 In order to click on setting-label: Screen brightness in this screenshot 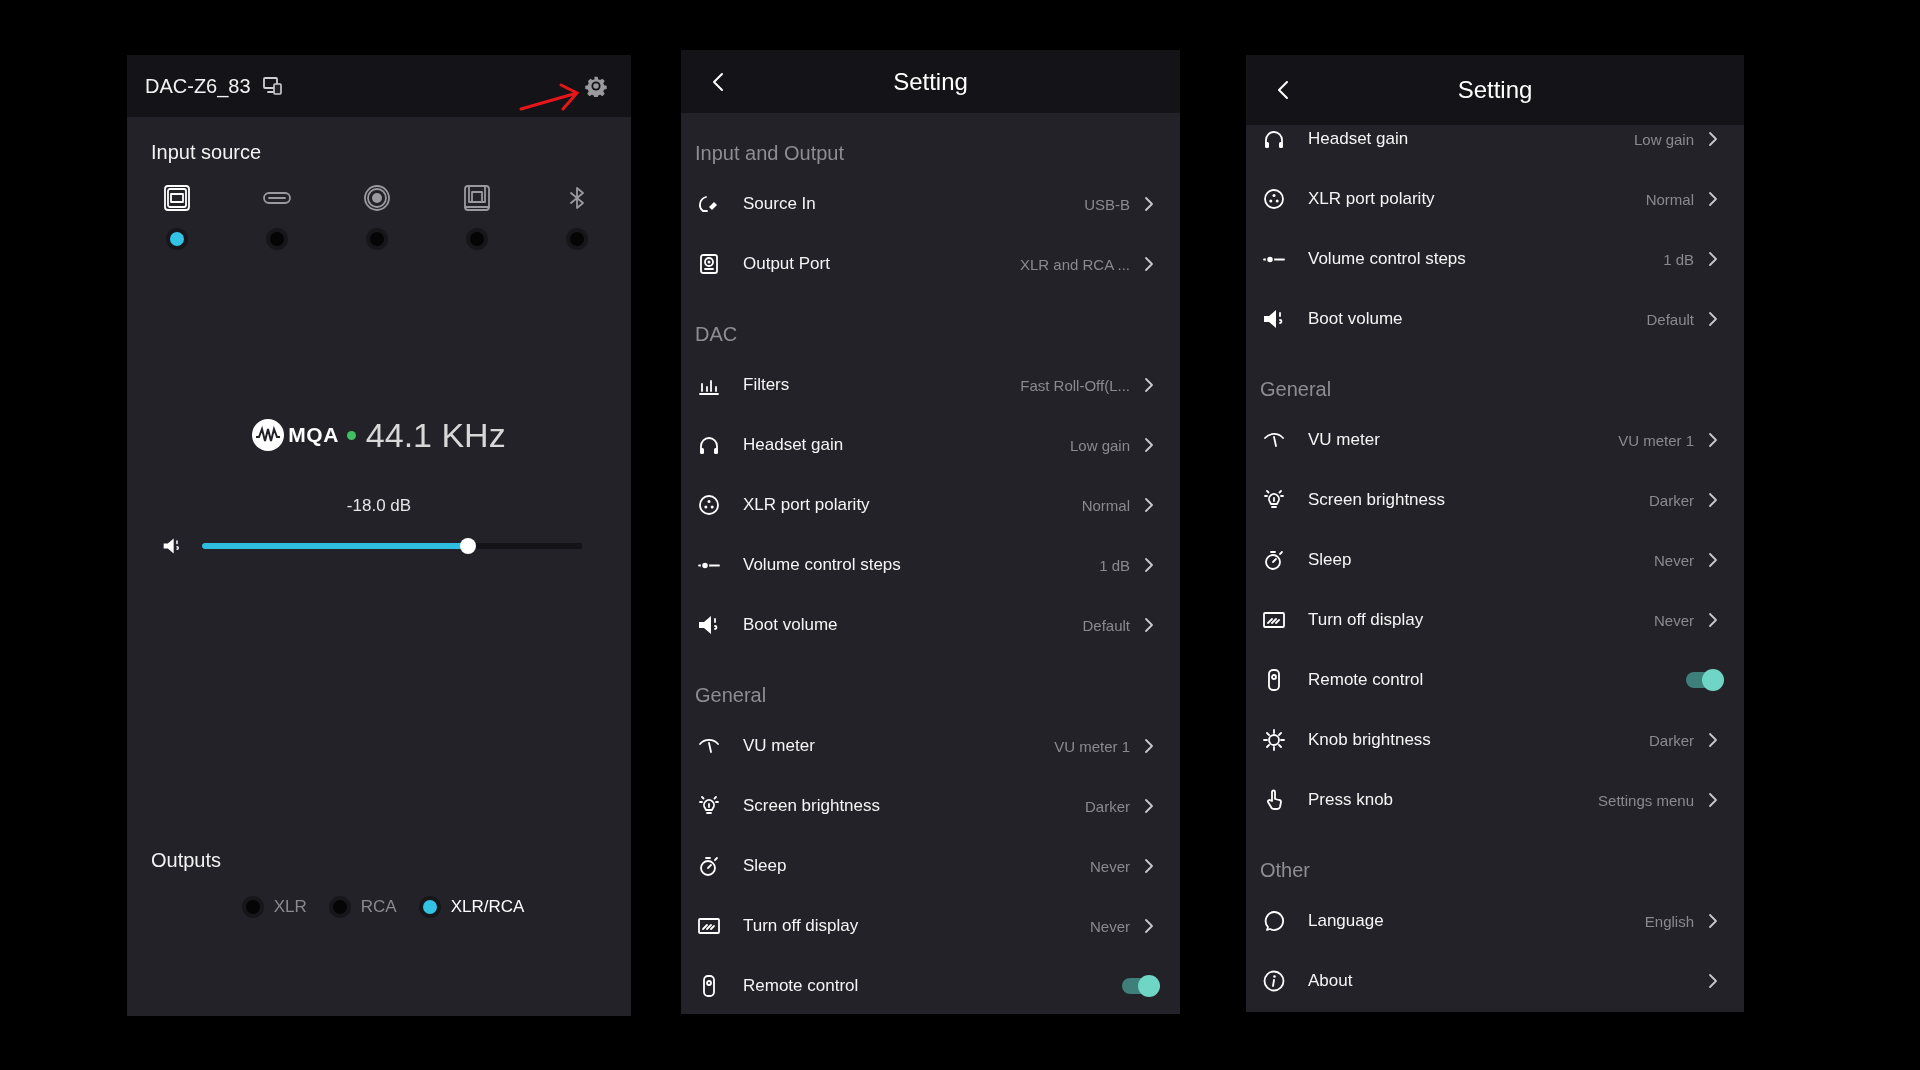, I will do `click(1377, 500)`.